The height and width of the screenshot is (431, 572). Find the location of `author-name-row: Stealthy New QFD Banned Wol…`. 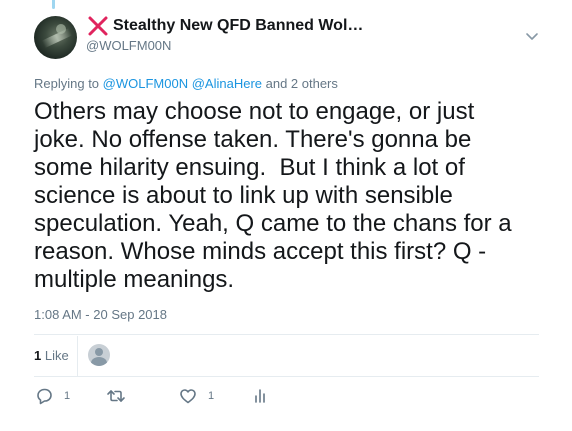

author-name-row: Stealthy New QFD Banned Wol… is located at coordinates (225, 26).